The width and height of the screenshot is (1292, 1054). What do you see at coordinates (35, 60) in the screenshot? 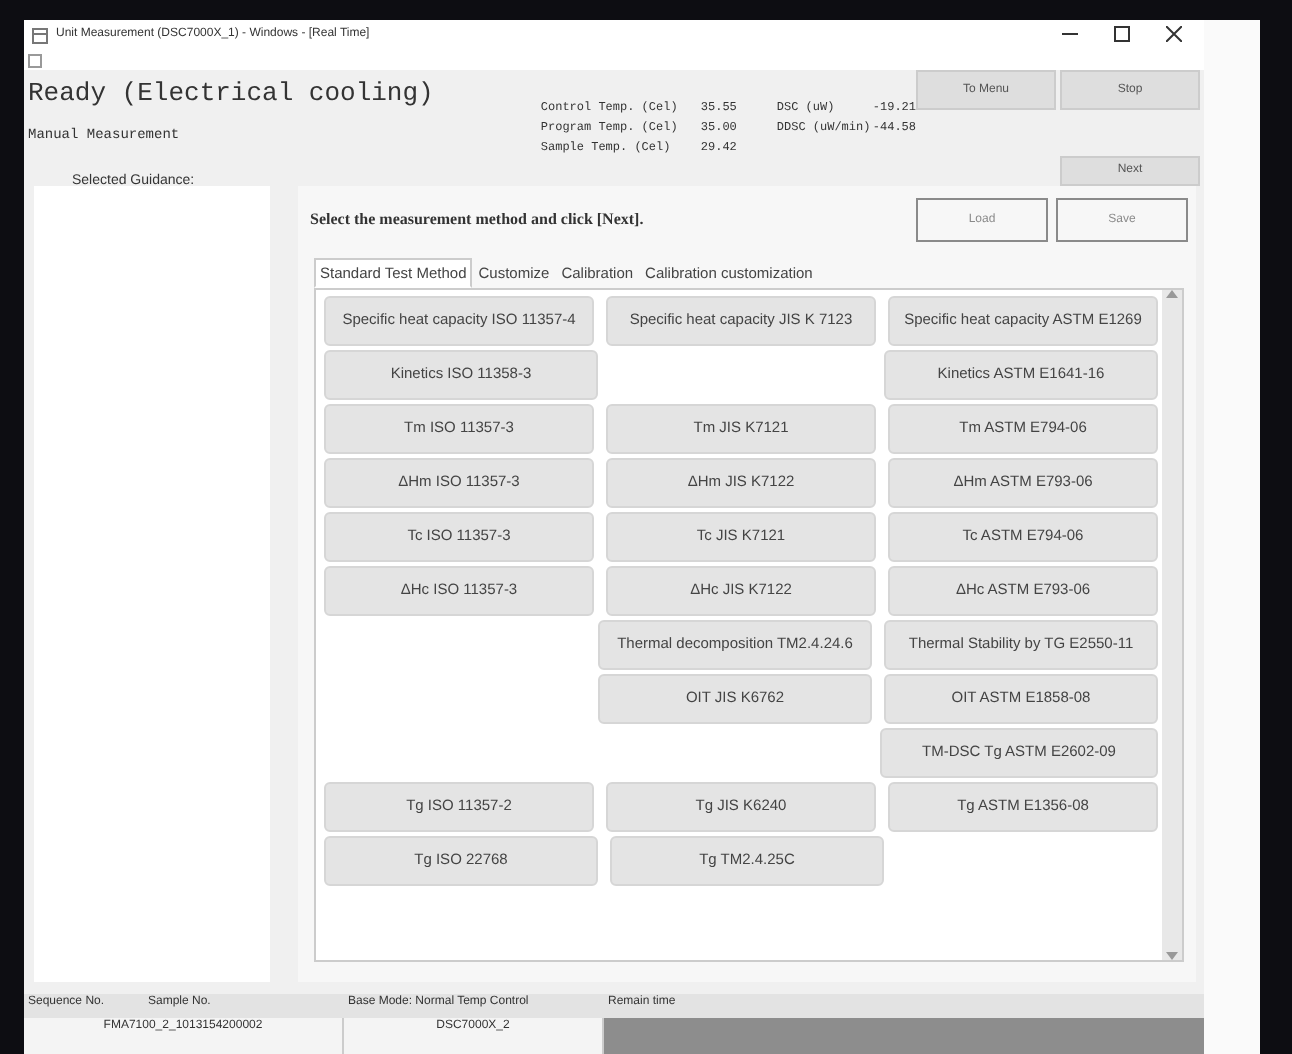
I see `menu-icon` at bounding box center [35, 60].